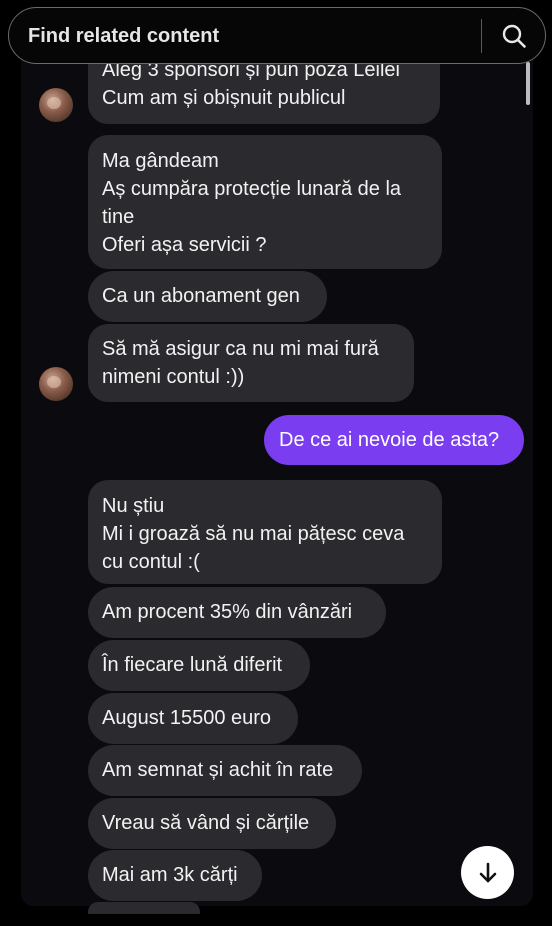 The image size is (552, 926). Describe the element at coordinates (212, 823) in the screenshot. I see `message-bubble-incoming: Vreau să vând și cărțile` at that location.